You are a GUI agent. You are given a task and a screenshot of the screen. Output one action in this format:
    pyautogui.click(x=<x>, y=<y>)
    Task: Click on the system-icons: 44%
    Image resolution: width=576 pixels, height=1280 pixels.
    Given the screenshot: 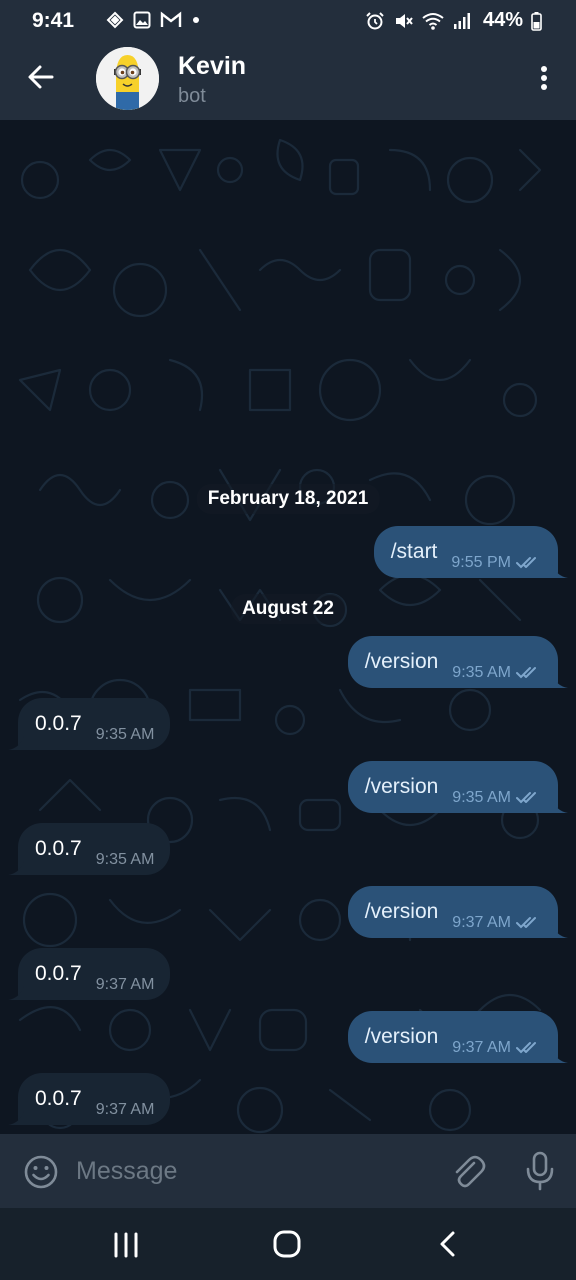 What is the action you would take?
    pyautogui.click(x=453, y=20)
    